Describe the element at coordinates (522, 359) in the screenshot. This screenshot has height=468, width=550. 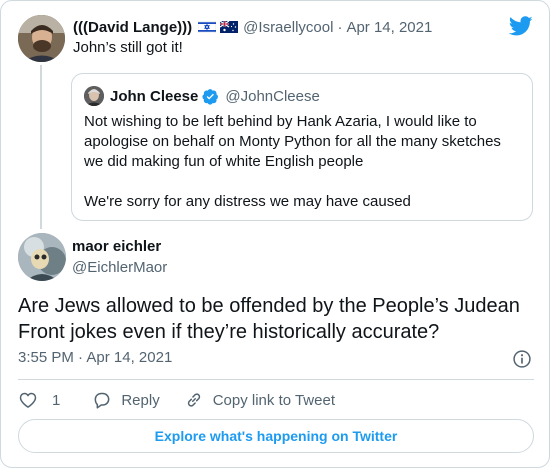
I see `info-icon` at that location.